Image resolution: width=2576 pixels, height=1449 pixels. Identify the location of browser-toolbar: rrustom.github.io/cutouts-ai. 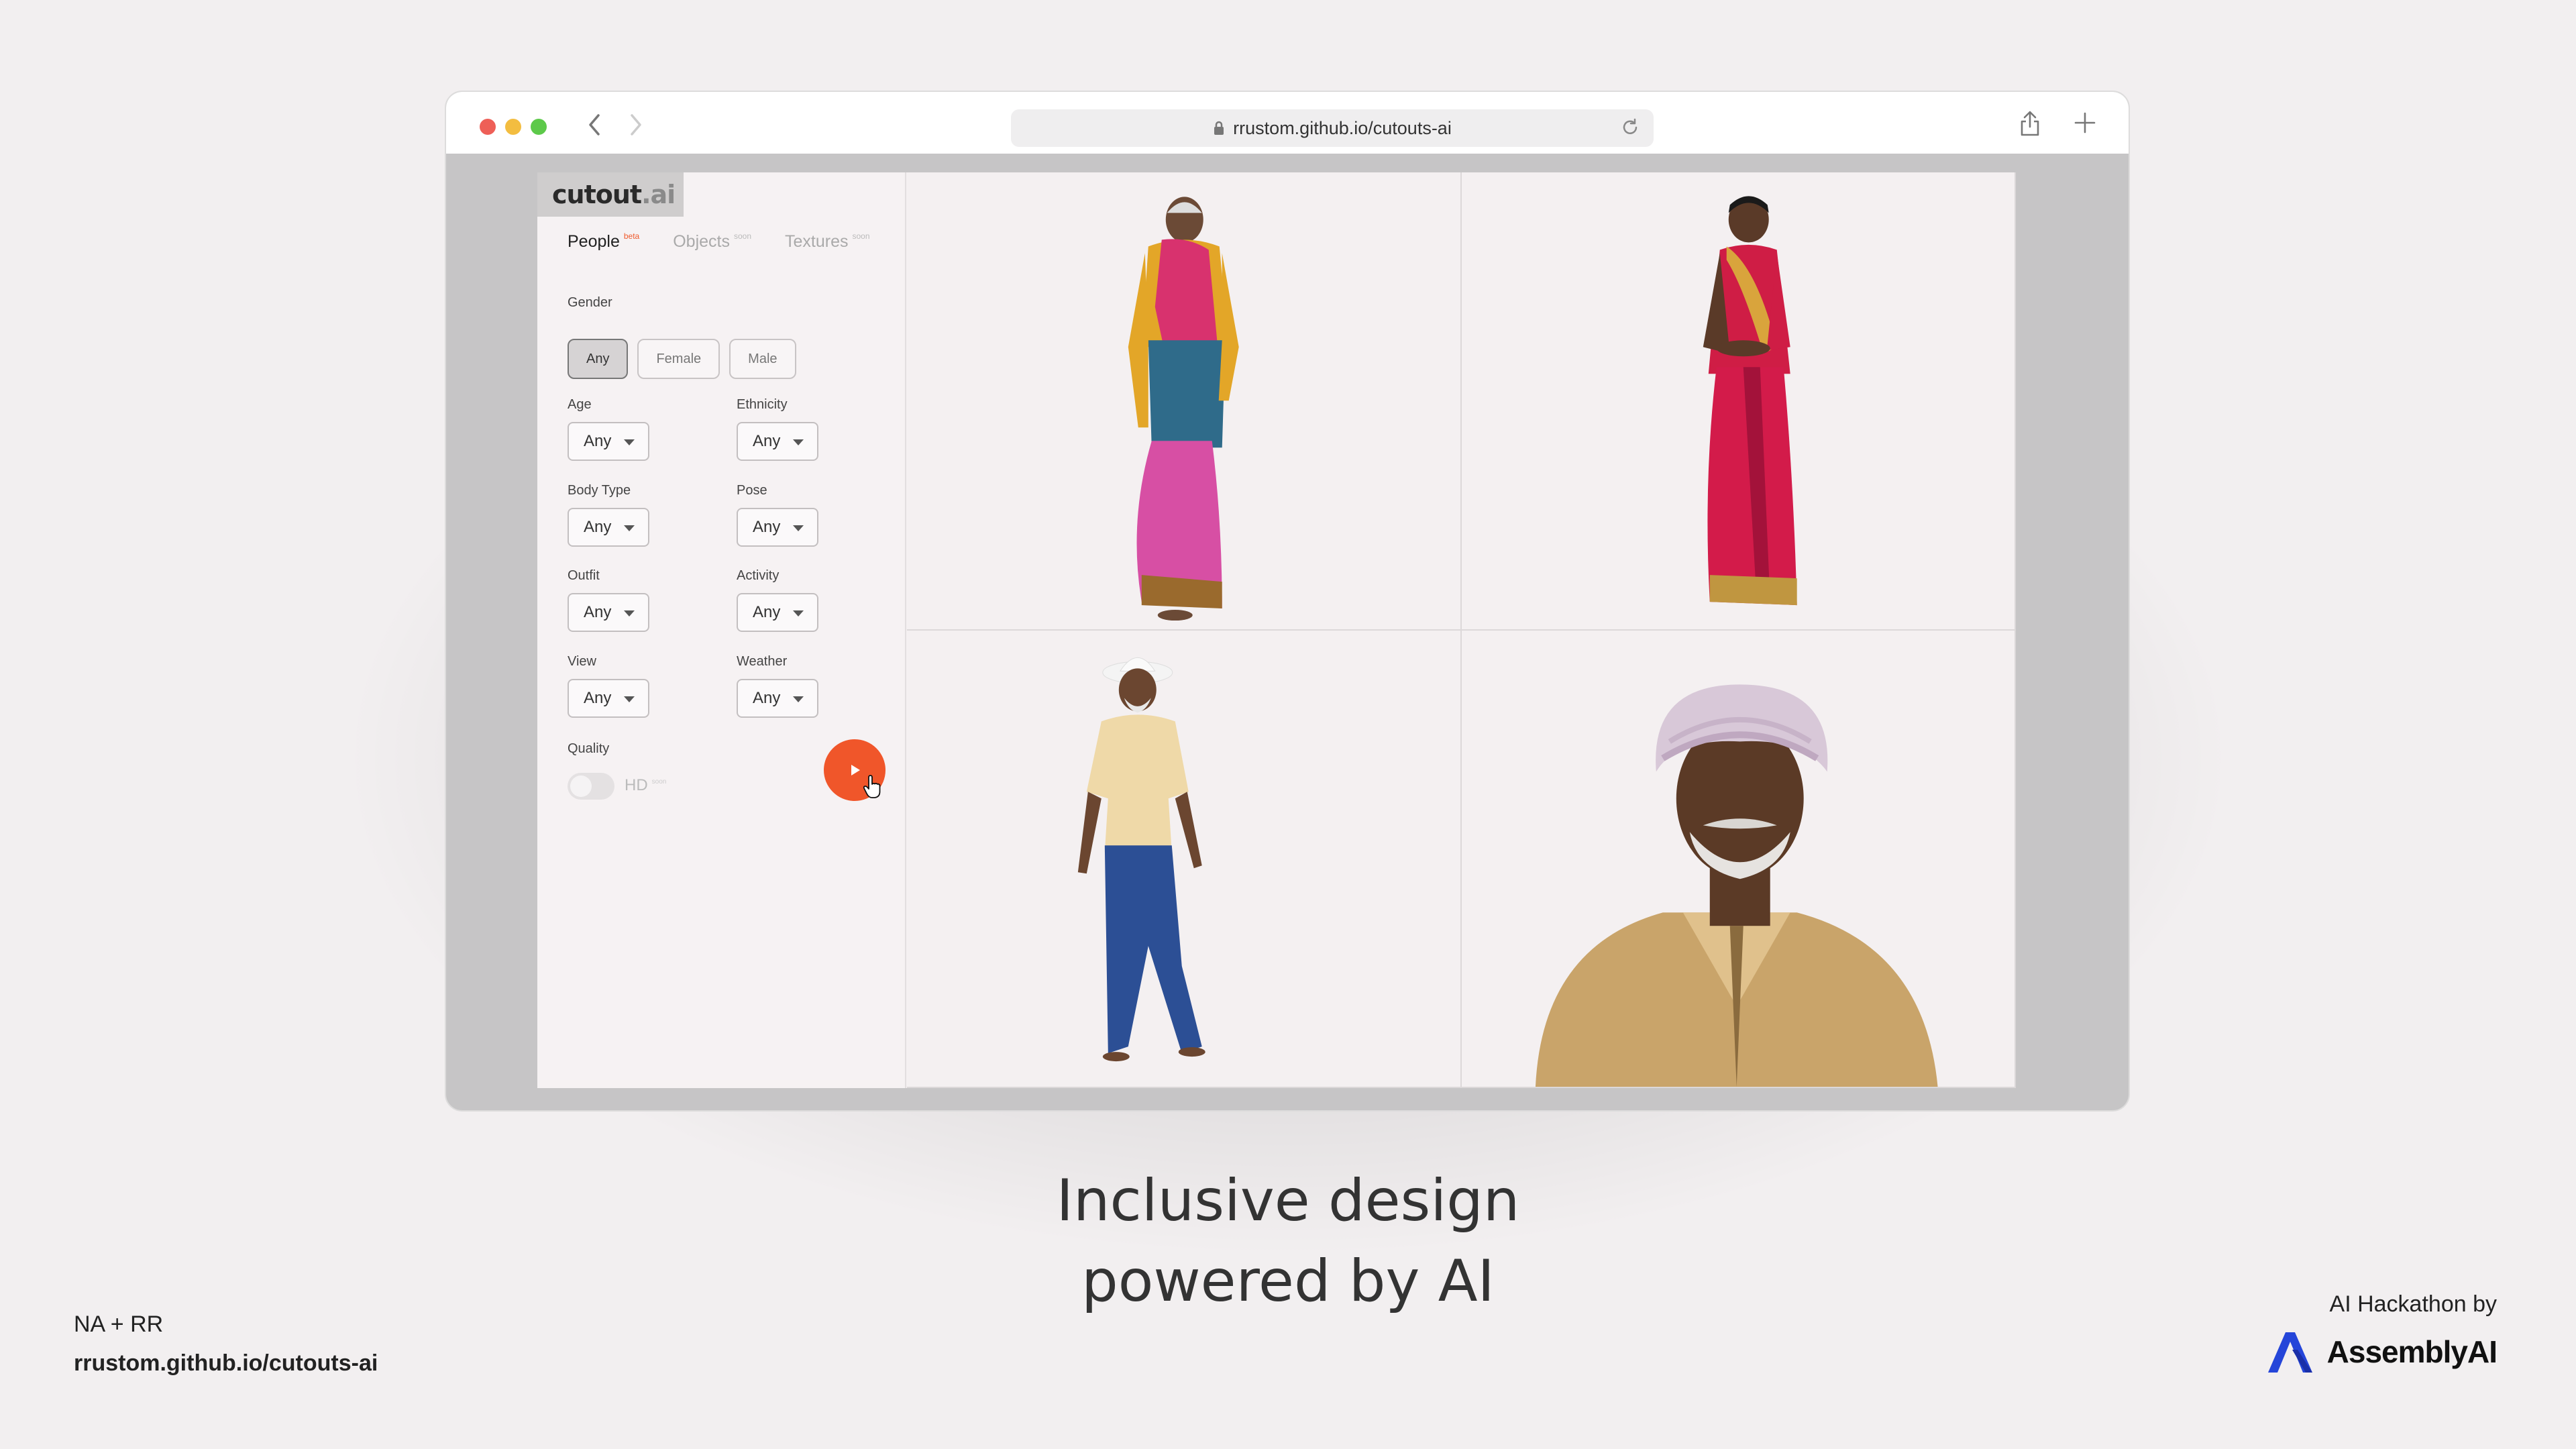
(1287, 123).